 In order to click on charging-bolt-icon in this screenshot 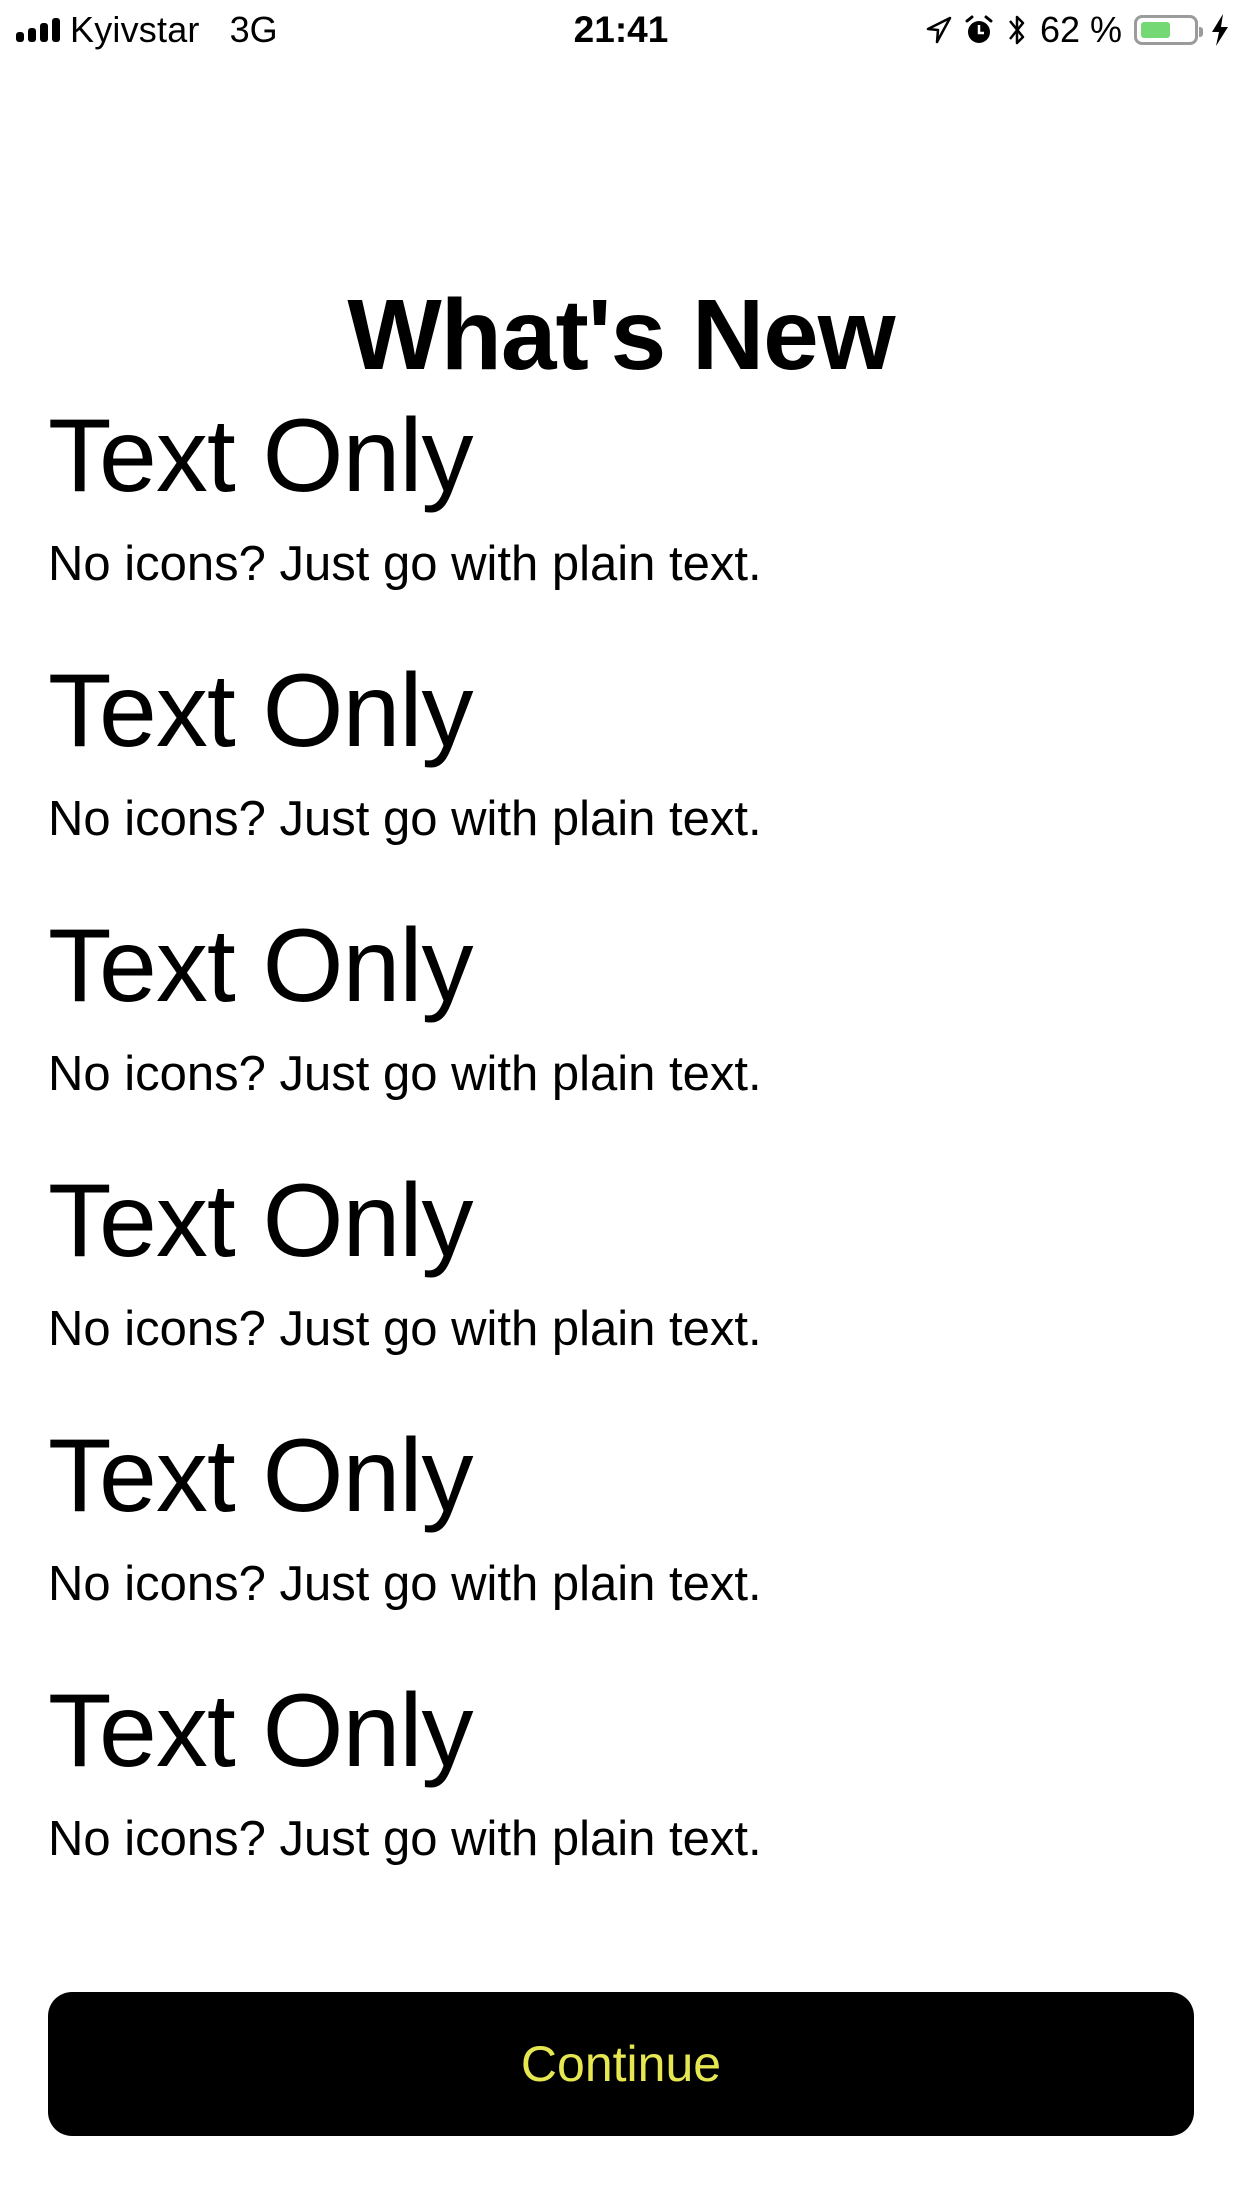, I will do `click(1220, 30)`.